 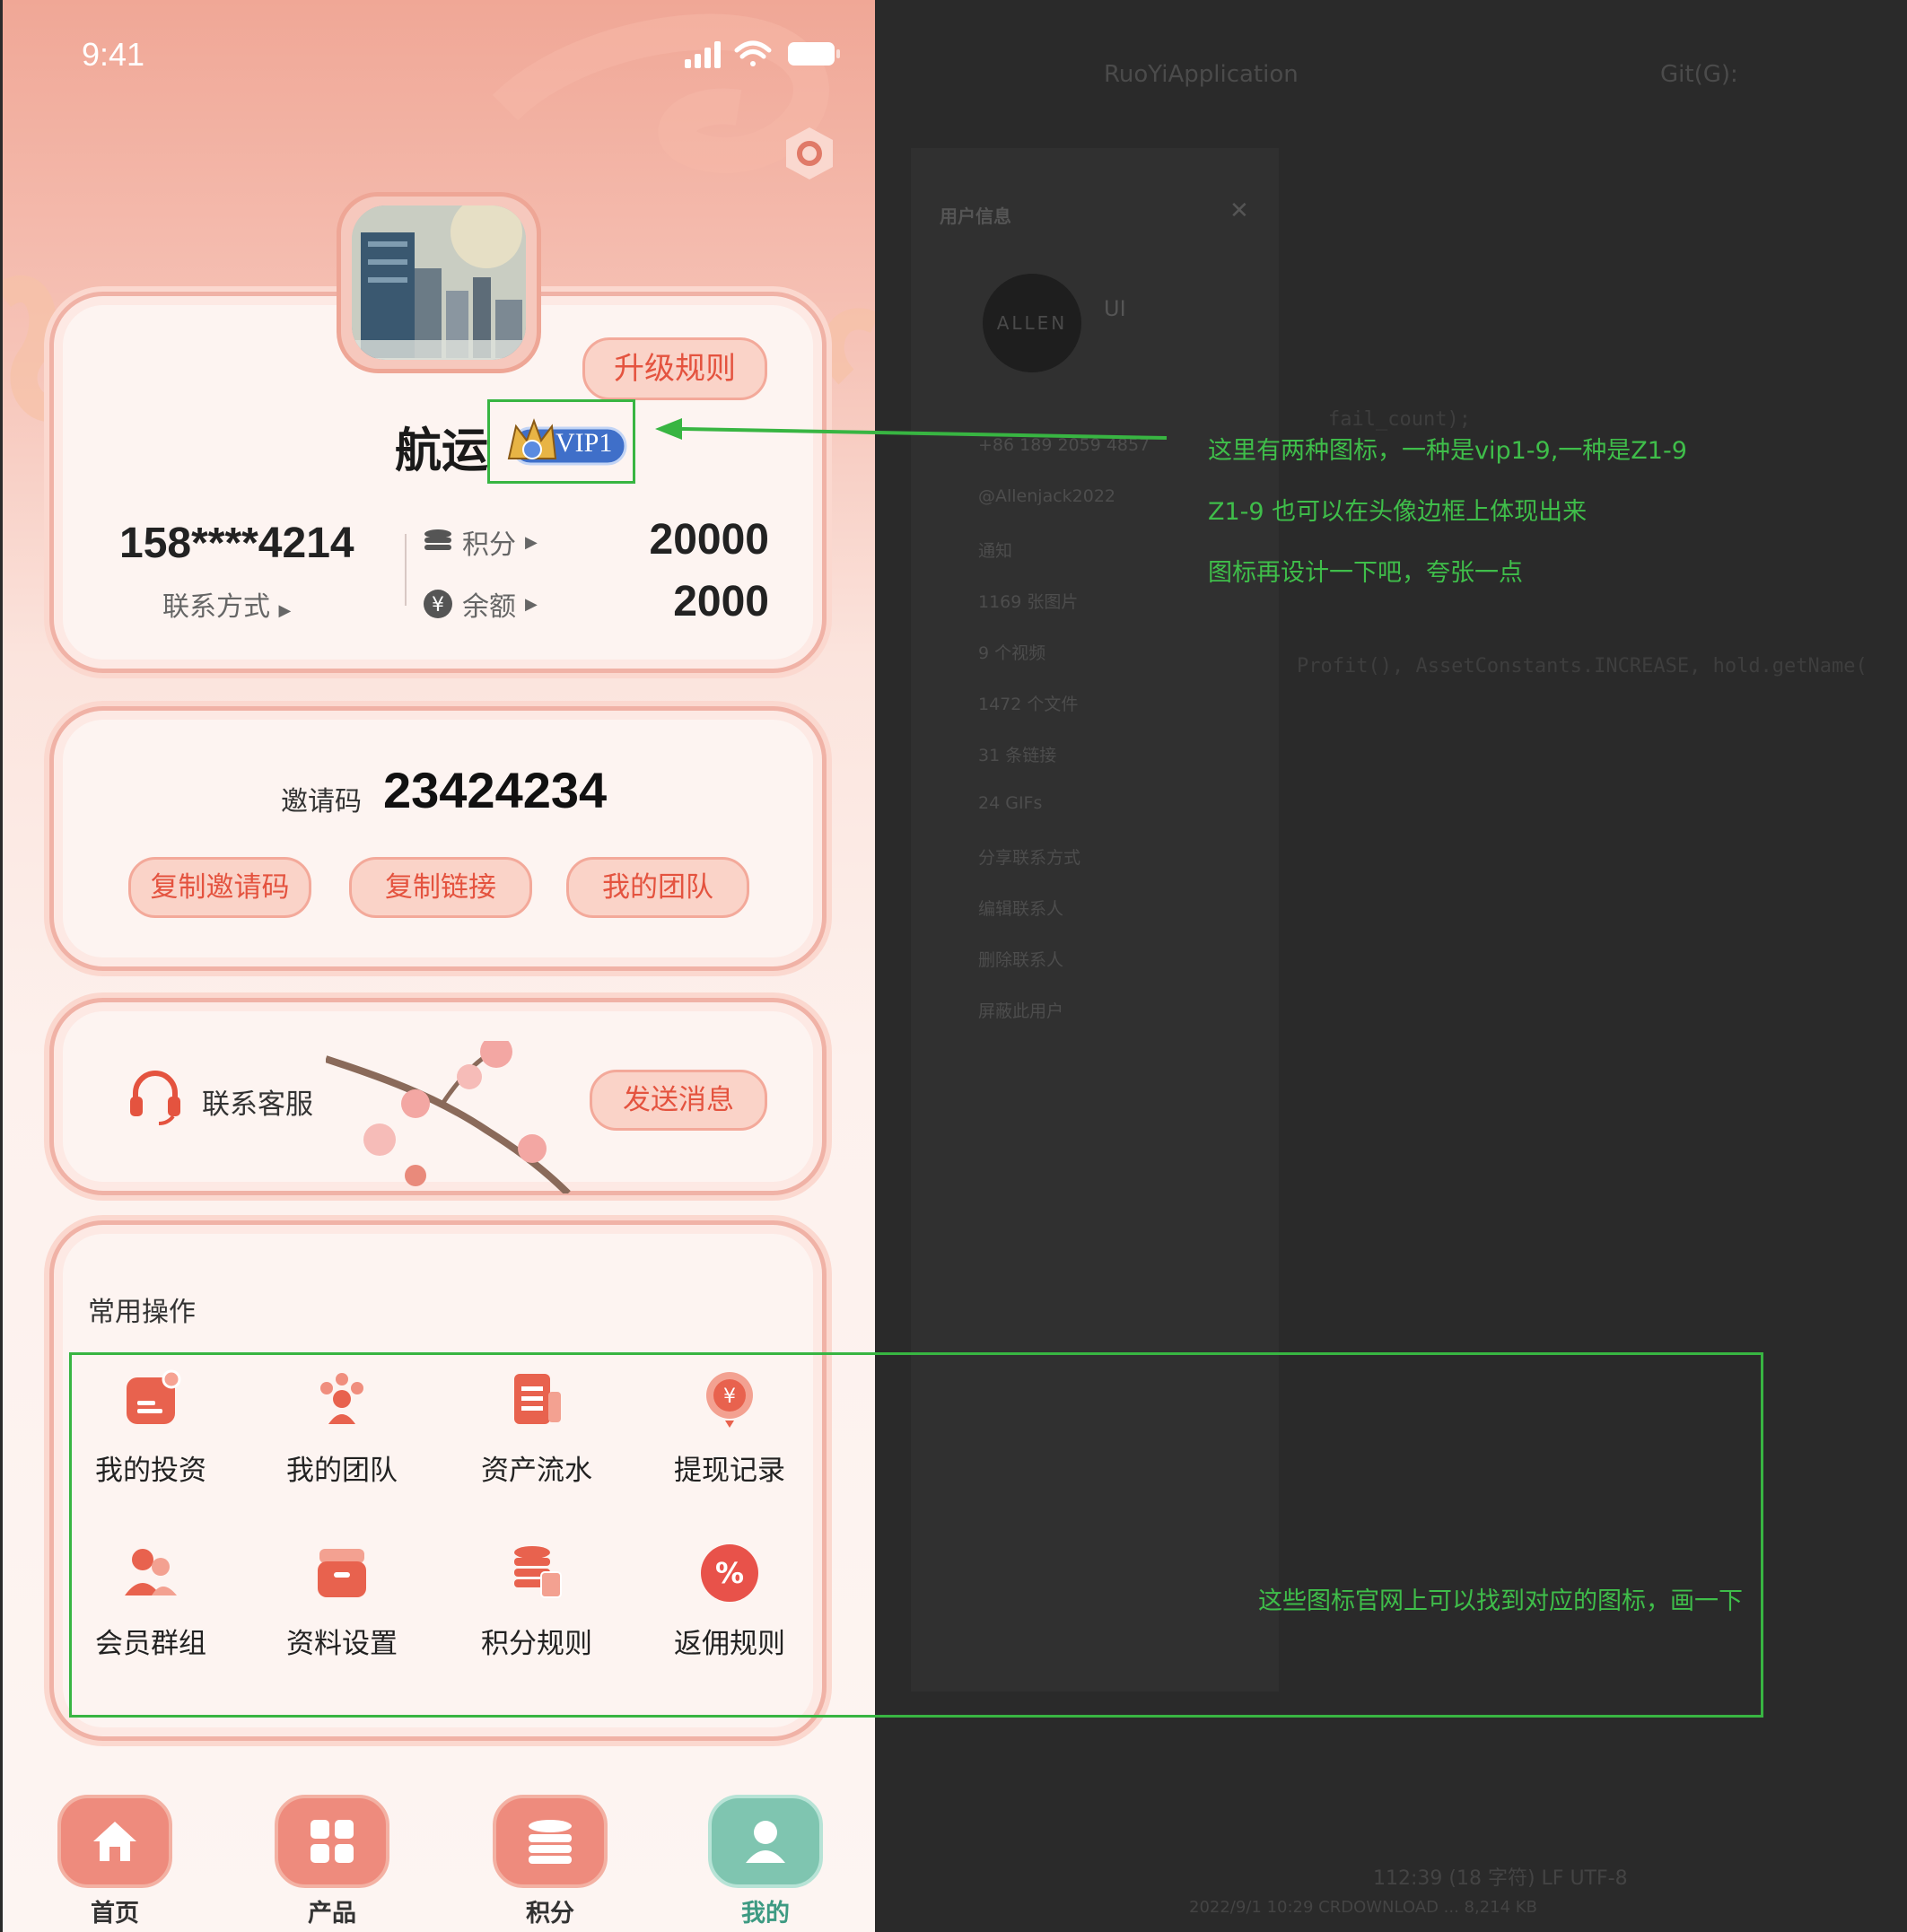 I want to click on tab-mine: 我的, so click(x=765, y=1862).